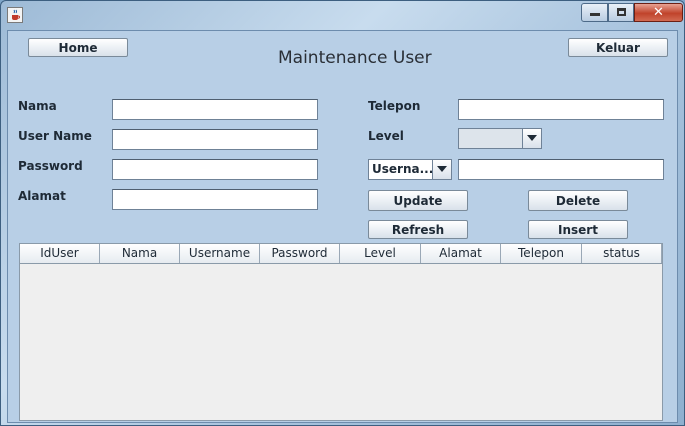  Describe the element at coordinates (15, 15) in the screenshot. I see `java-cup-icon` at that location.